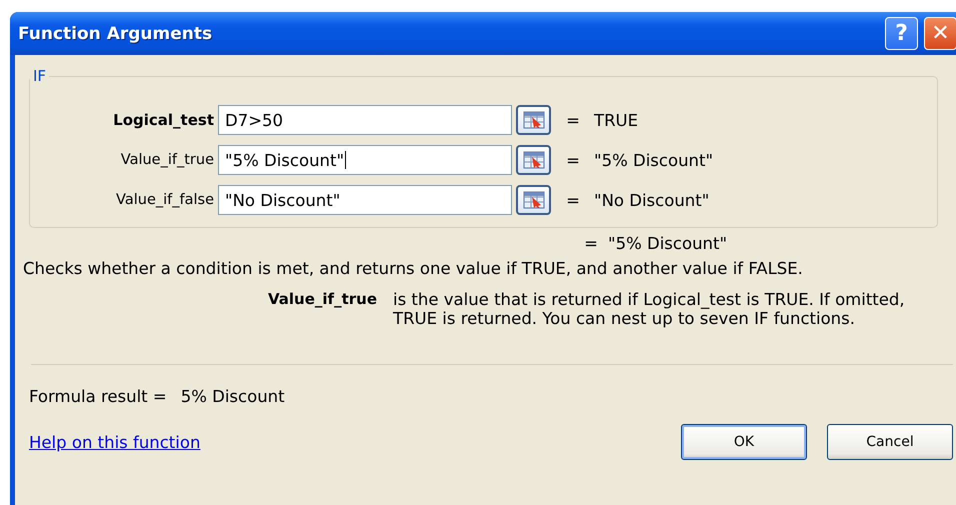 Image resolution: width=956 pixels, height=505 pixels. What do you see at coordinates (744, 442) in the screenshot?
I see `ok-button: OK` at bounding box center [744, 442].